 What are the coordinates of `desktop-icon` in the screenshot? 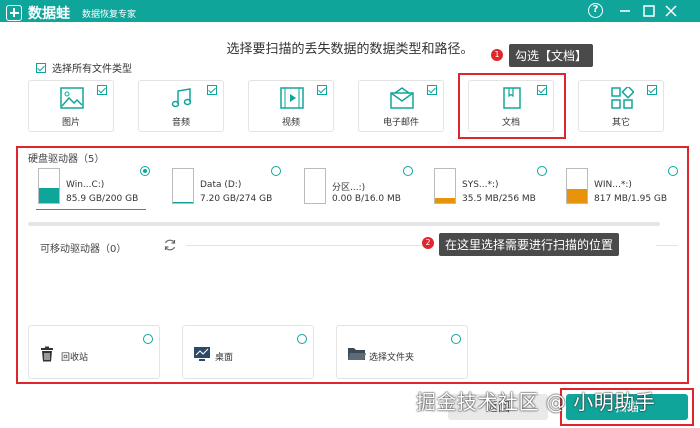 It's located at (202, 354).